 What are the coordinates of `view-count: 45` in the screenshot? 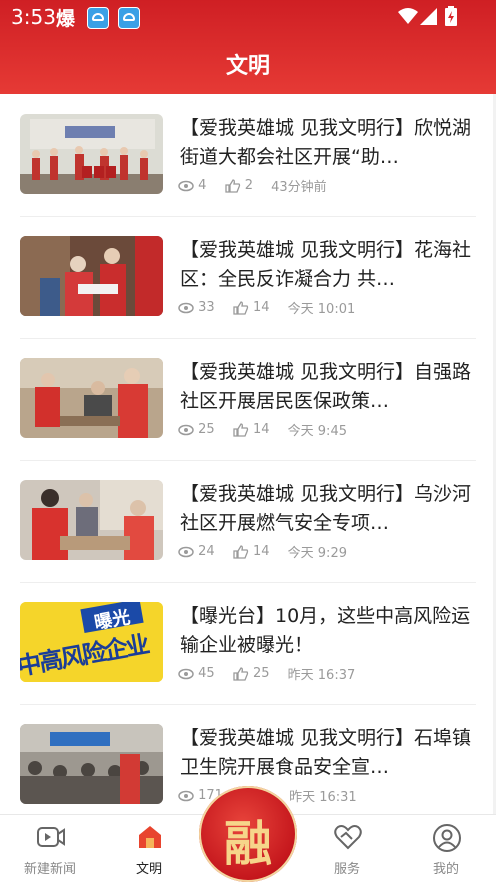 It's located at (206, 673).